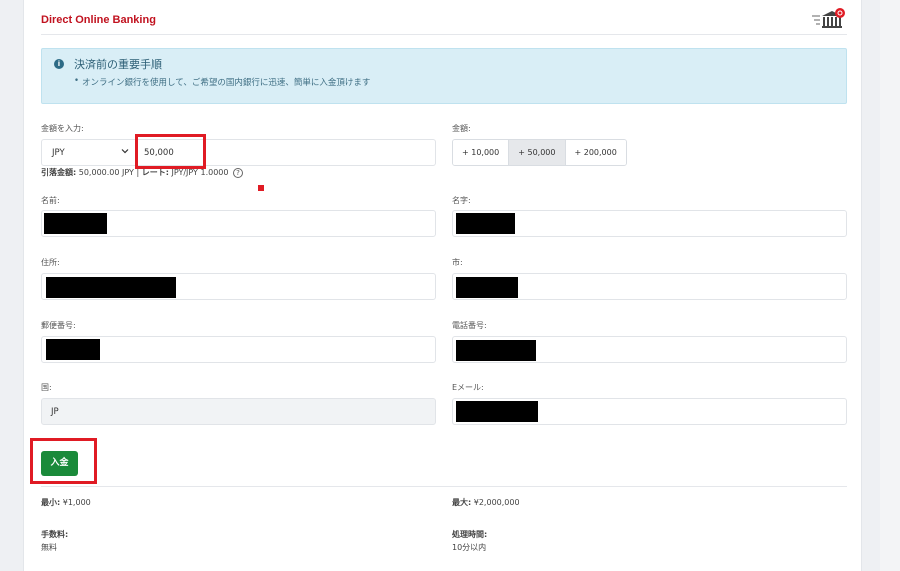 The height and width of the screenshot is (571, 900). What do you see at coordinates (468, 387) in the screenshot?
I see `email-label: Eメール:` at bounding box center [468, 387].